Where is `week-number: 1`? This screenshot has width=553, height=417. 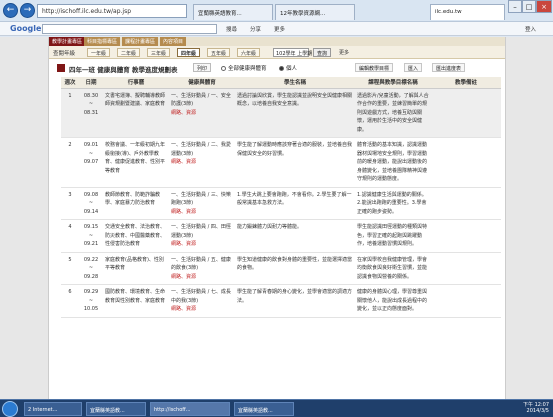 week-number: 1 is located at coordinates (70, 95).